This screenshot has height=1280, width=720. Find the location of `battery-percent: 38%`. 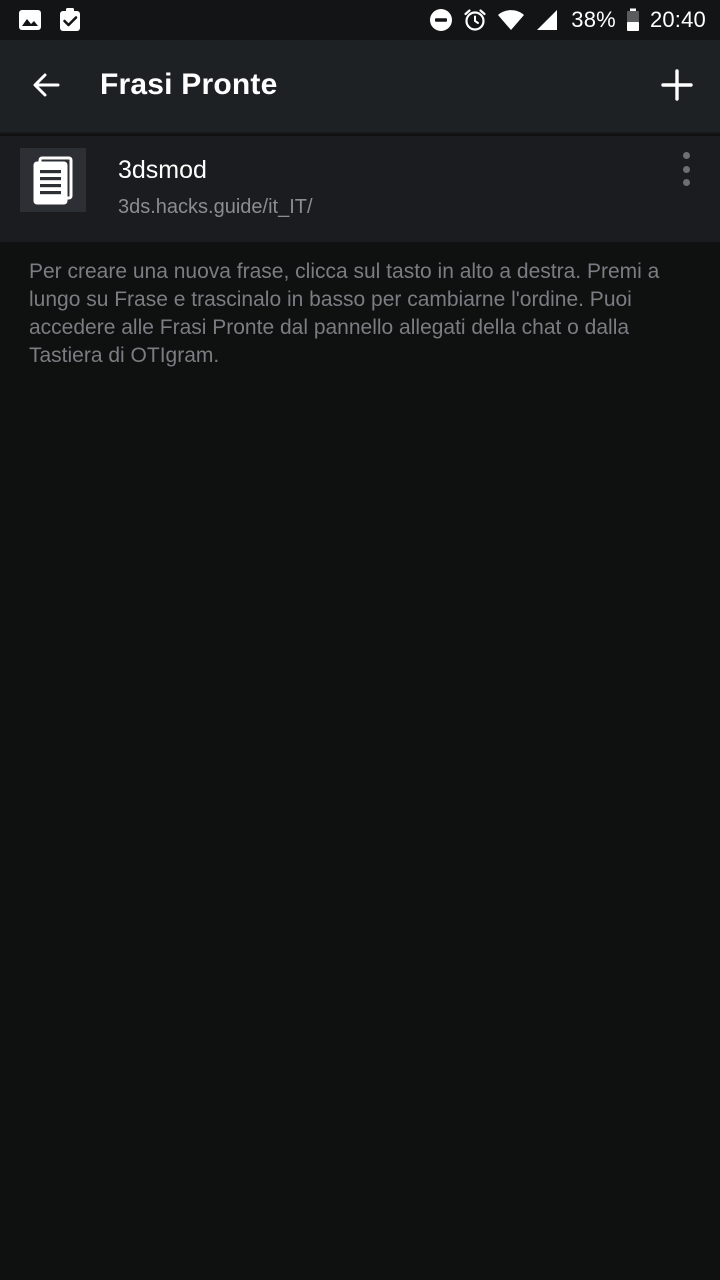

battery-percent: 38% is located at coordinates (593, 19).